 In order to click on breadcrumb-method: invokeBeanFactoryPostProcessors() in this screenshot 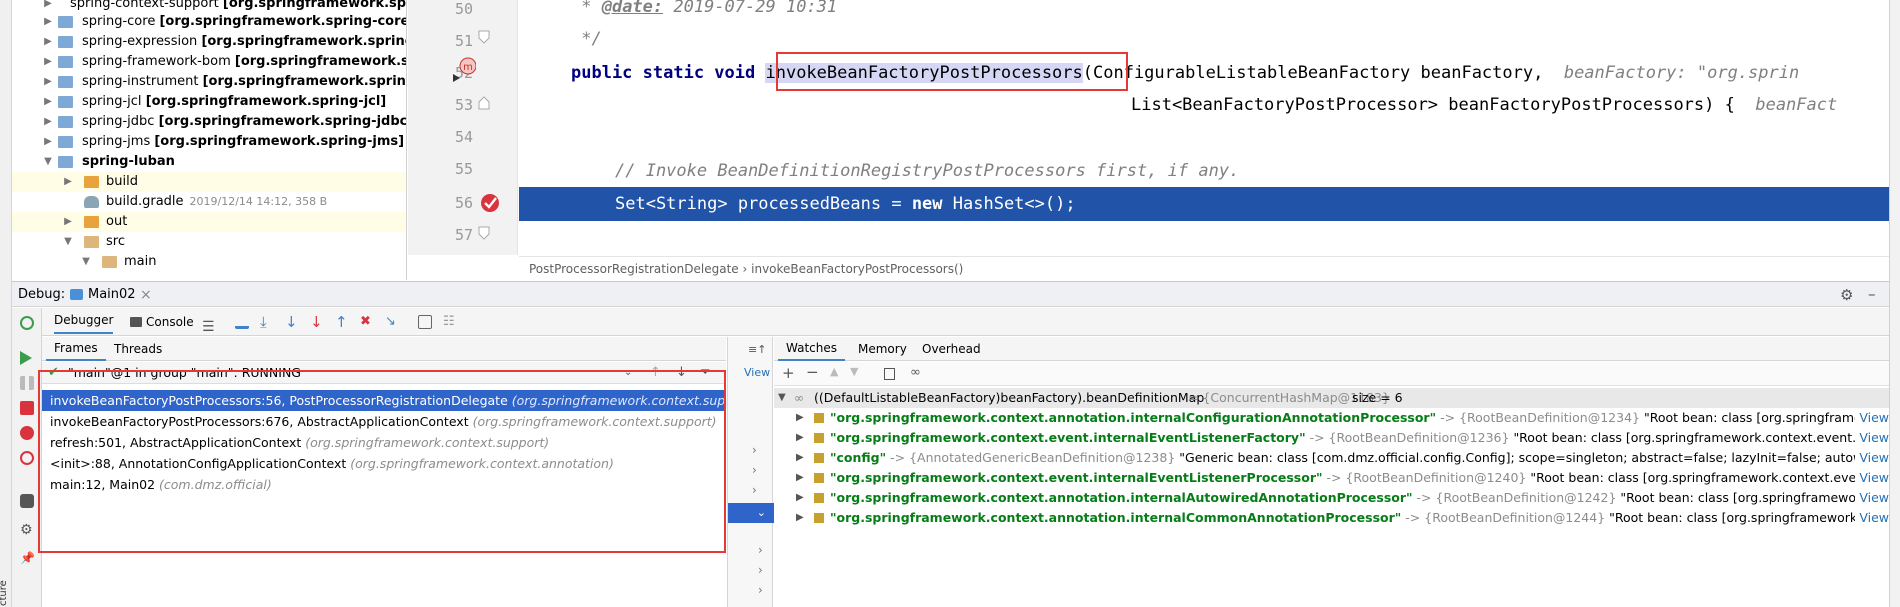, I will do `click(857, 269)`.